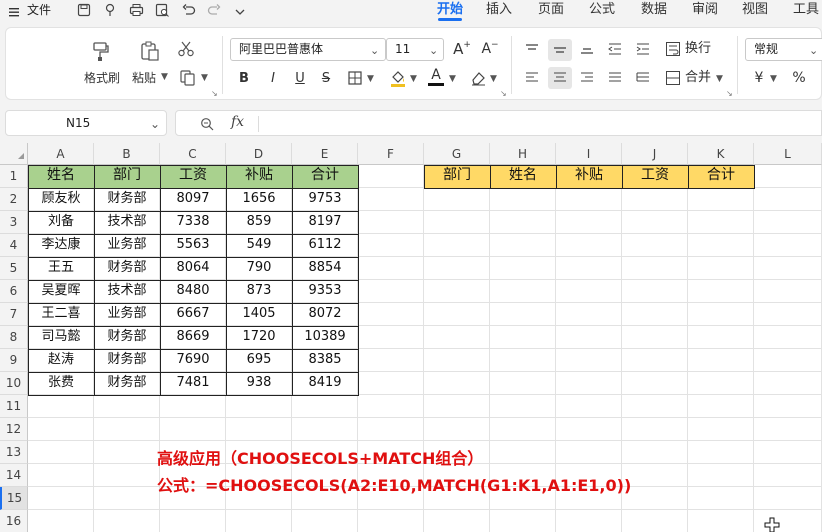 The image size is (822, 532). What do you see at coordinates (193, 268) in the screenshot?
I see `source-data-cell: 8064` at bounding box center [193, 268].